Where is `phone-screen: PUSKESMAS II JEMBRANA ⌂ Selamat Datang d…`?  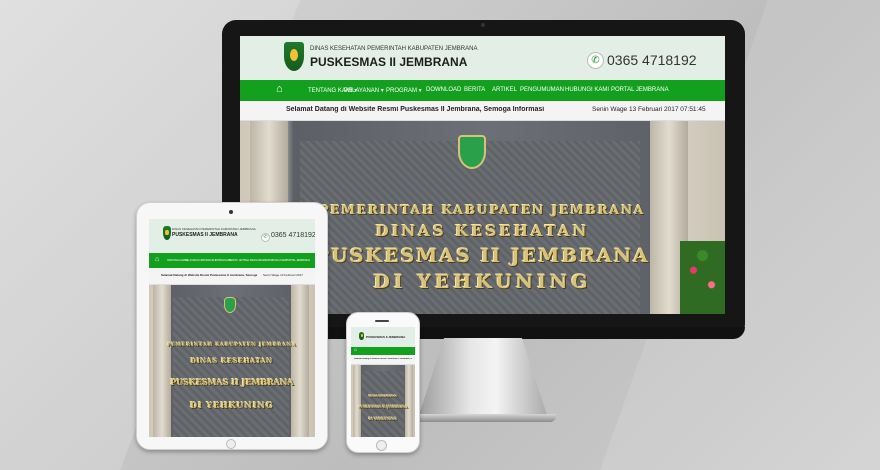
phone-screen: PUSKESMAS II JEMBRANA ⌂ Selamat Datang d… is located at coordinates (383, 382).